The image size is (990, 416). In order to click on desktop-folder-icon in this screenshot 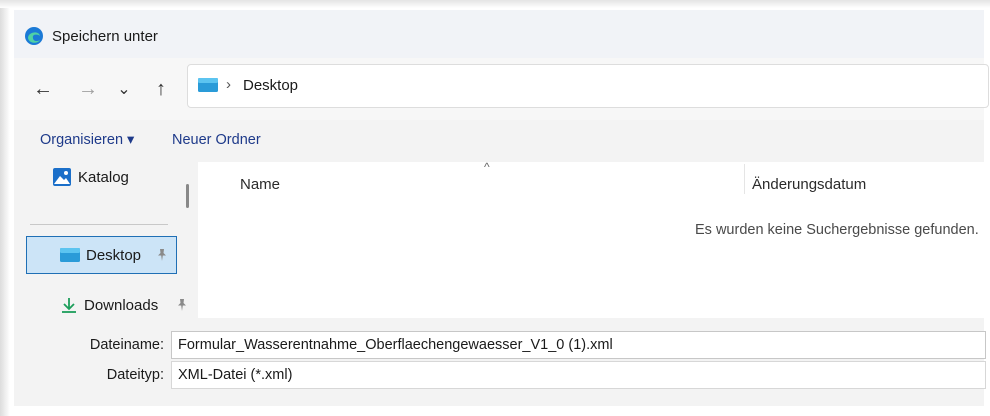, I will do `click(208, 85)`.